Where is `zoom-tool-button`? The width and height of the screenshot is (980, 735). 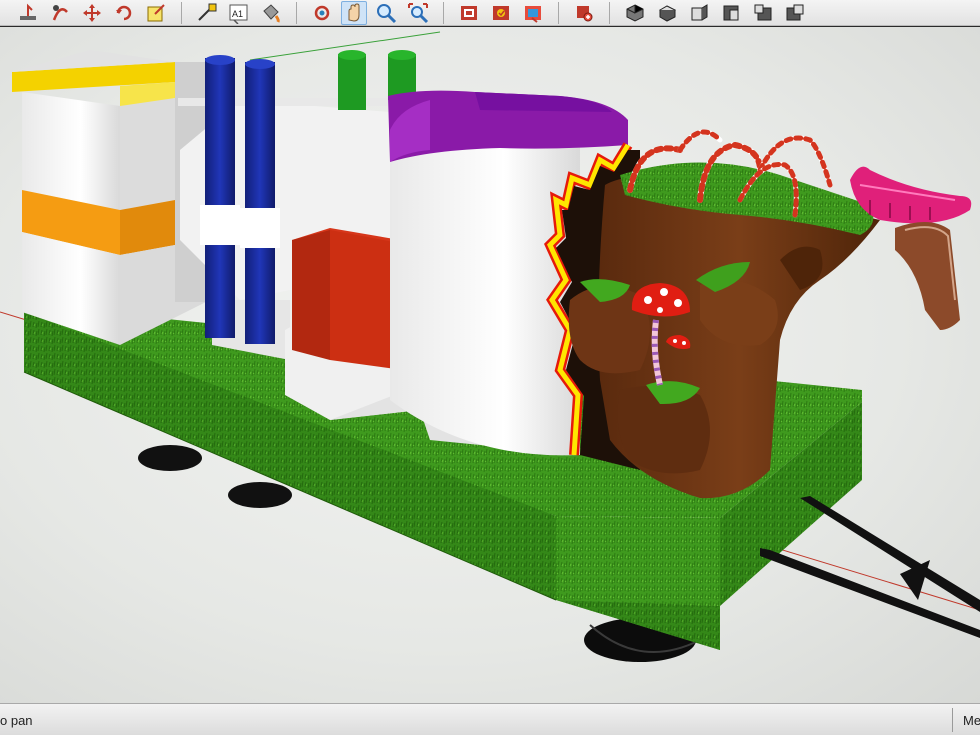
zoom-tool-button is located at coordinates (386, 13).